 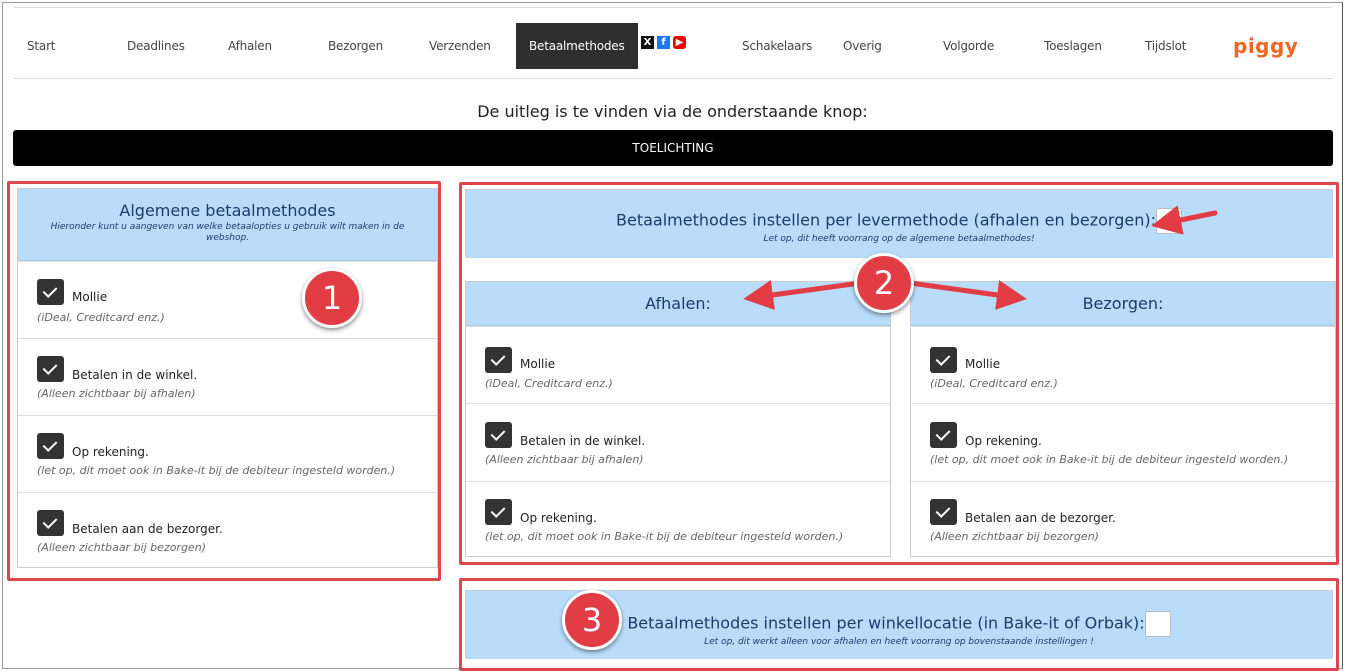 I want to click on nav-afhalen: Afhalen, so click(x=250, y=46).